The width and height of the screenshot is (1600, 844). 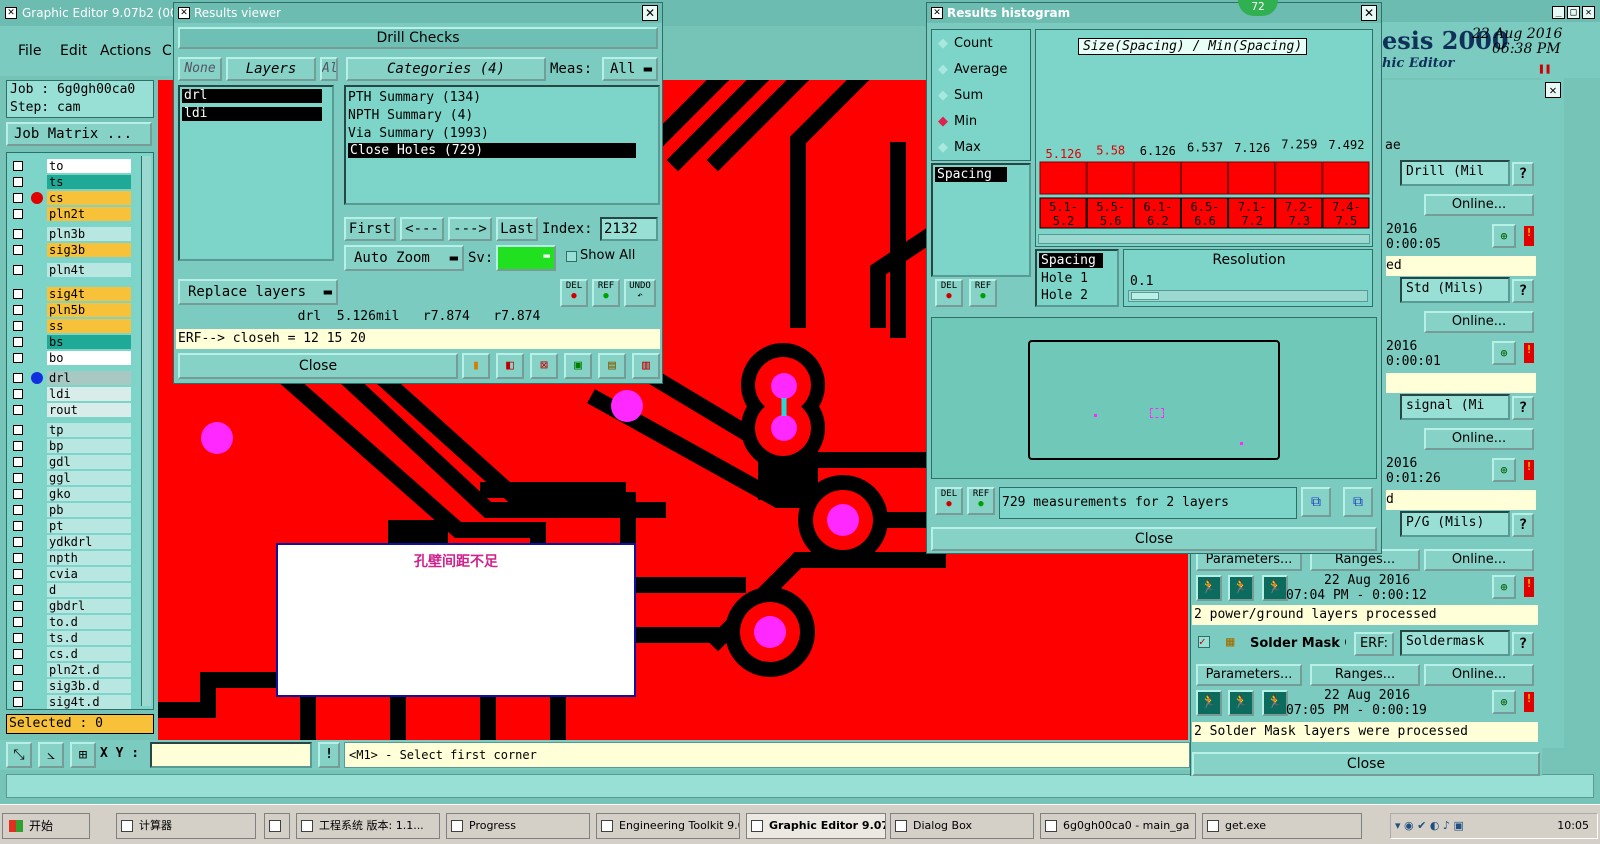 I want to click on layer-row: gdl, so click(x=71, y=462).